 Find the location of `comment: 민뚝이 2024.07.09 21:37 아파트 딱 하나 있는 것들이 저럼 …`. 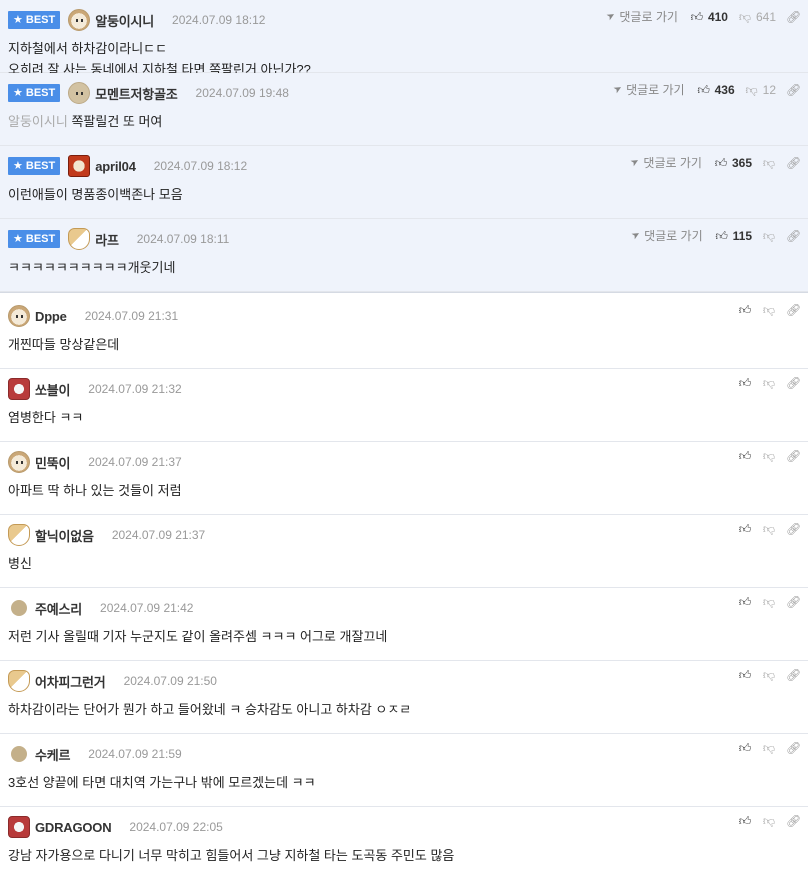

comment: 민뚝이 2024.07.09 21:37 아파트 딱 하나 있는 것들이 저럼 … is located at coordinates (404, 478).